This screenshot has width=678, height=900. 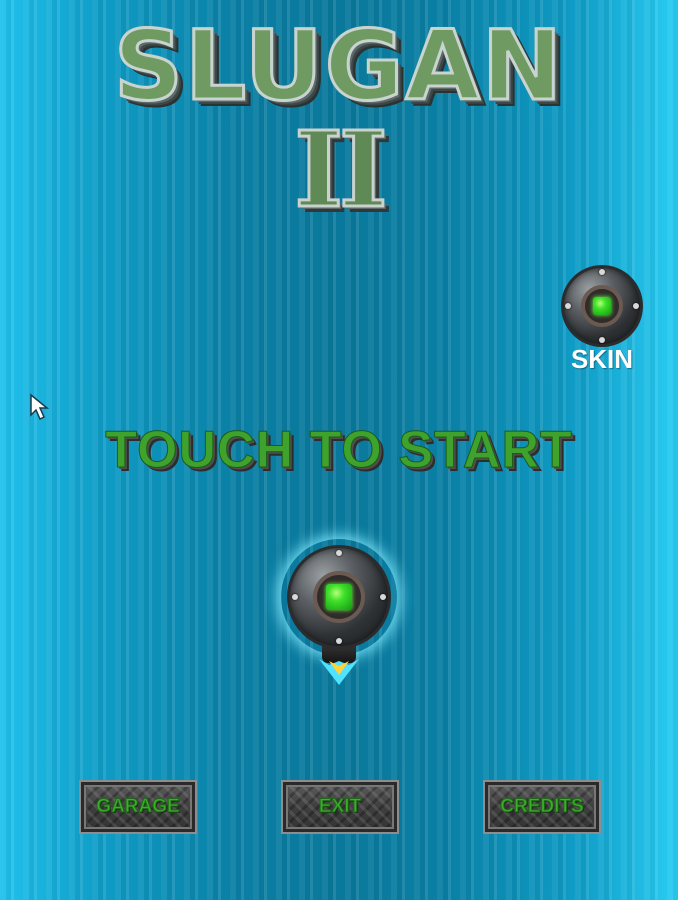 I want to click on garage-button-label: GARAGE, so click(x=138, y=807).